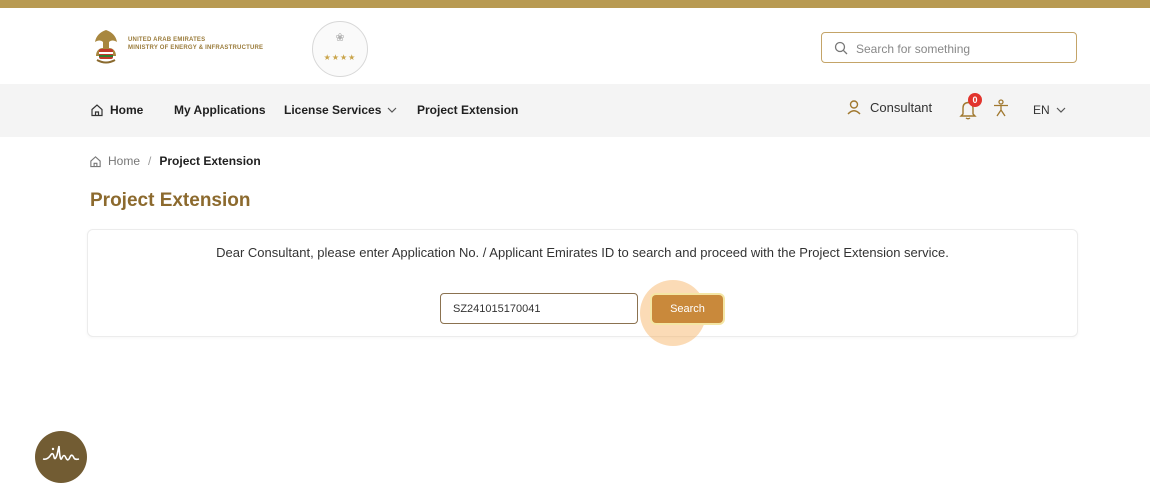  I want to click on nav-license-services-label: License Services, so click(333, 110).